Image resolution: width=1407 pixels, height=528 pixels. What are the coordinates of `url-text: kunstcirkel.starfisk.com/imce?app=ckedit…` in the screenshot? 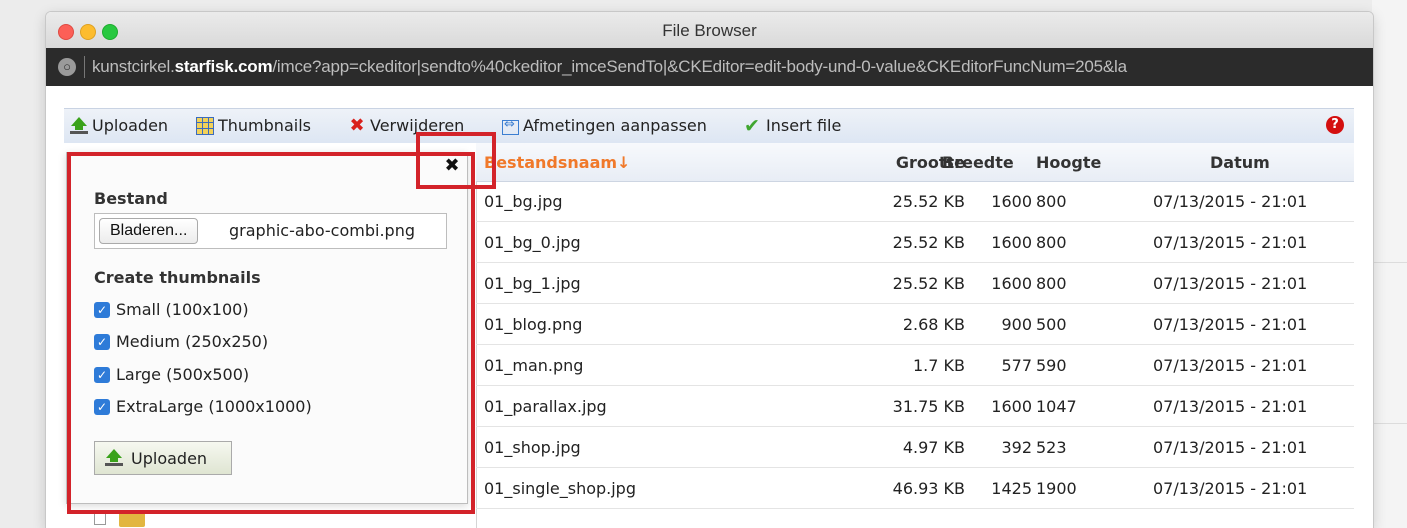 It's located at (609, 67).